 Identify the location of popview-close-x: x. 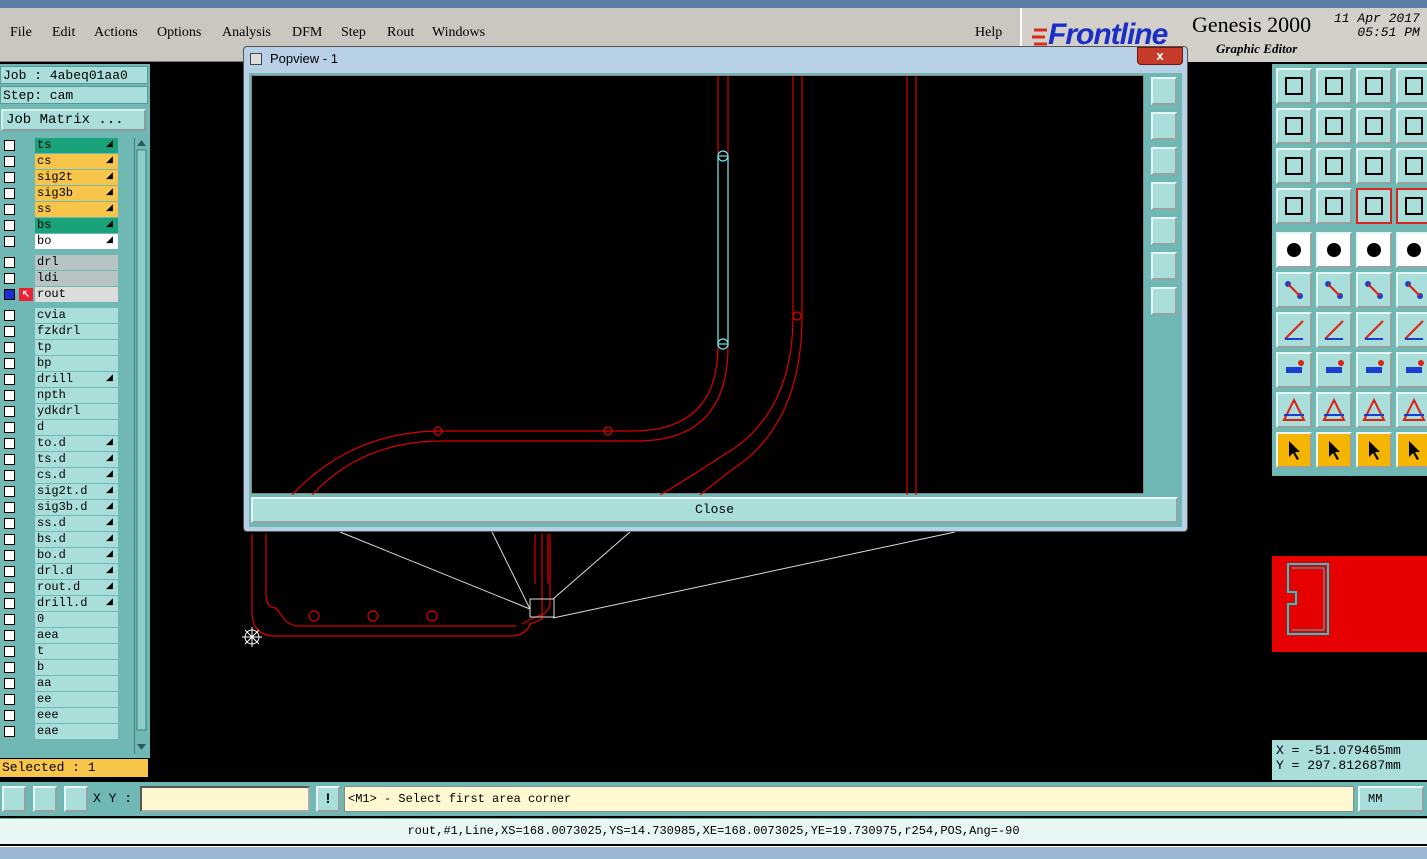
(1160, 56).